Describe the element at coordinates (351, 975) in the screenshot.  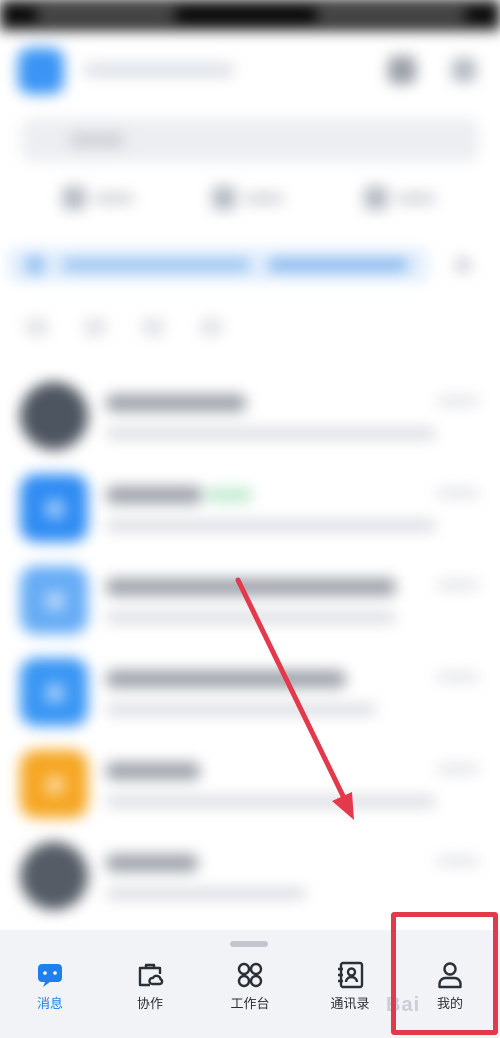
I see `contact-book-icon` at that location.